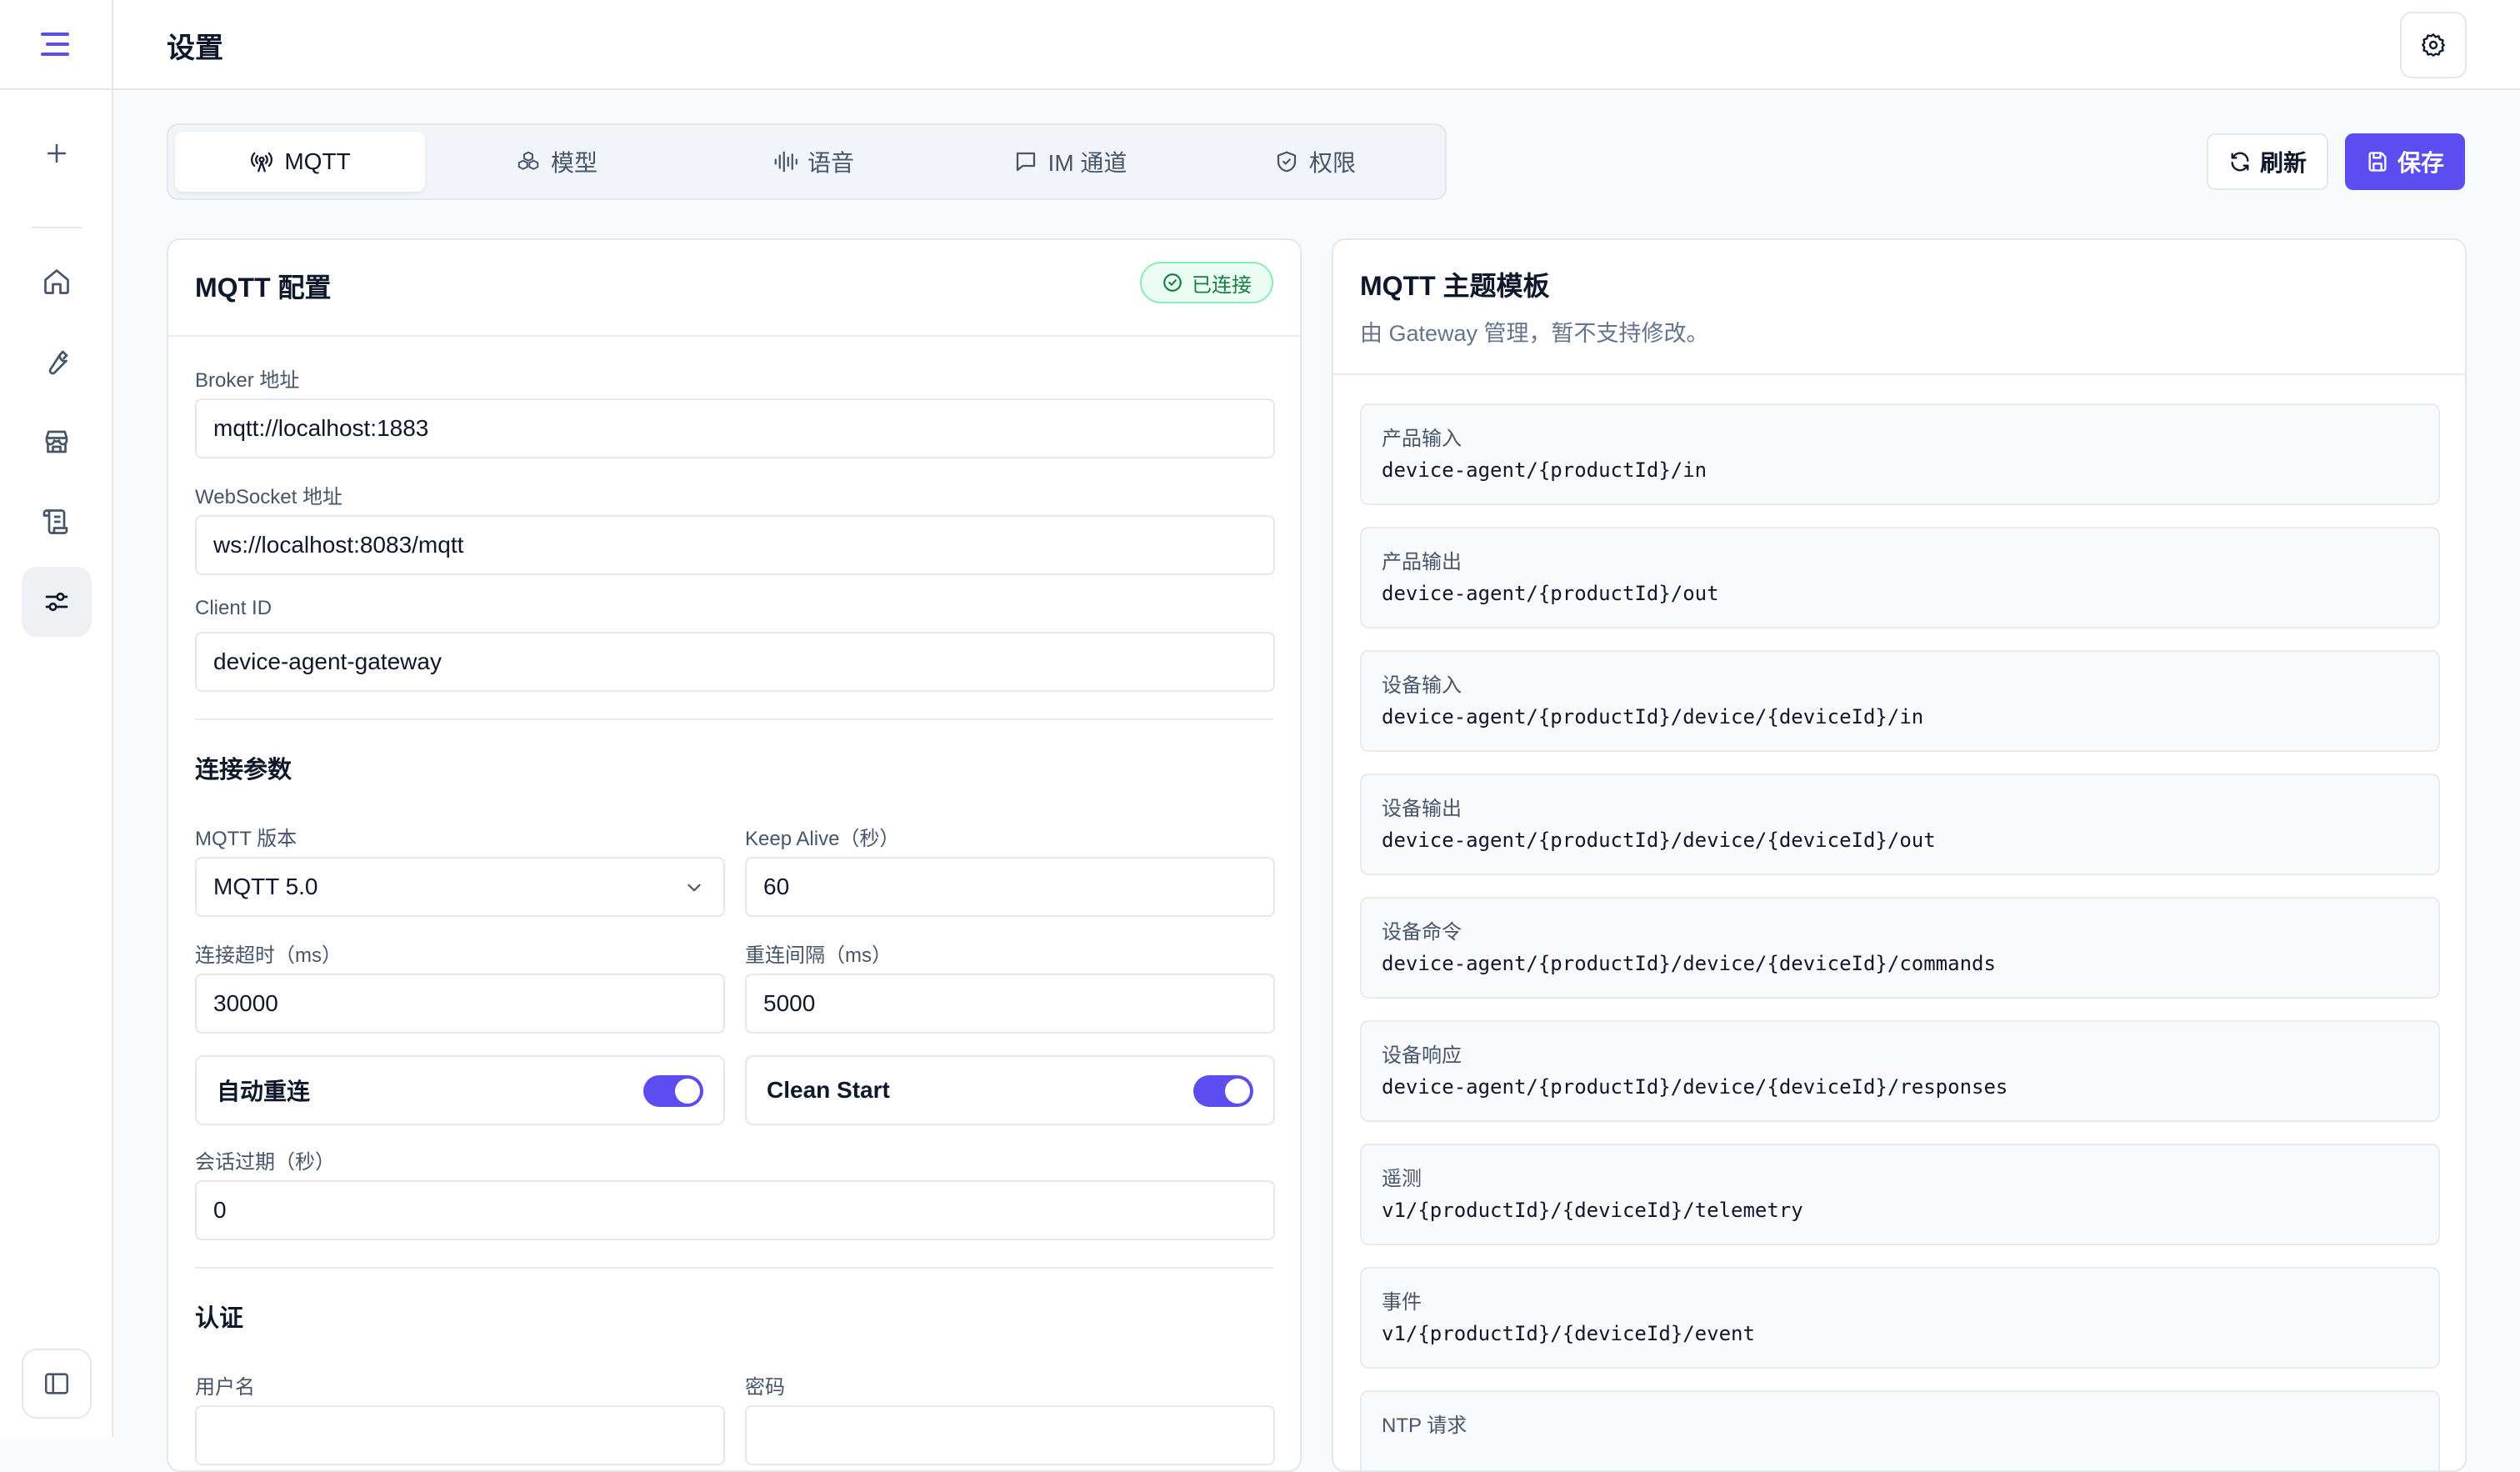 The height and width of the screenshot is (1472, 2520). I want to click on plus-icon, so click(56, 153).